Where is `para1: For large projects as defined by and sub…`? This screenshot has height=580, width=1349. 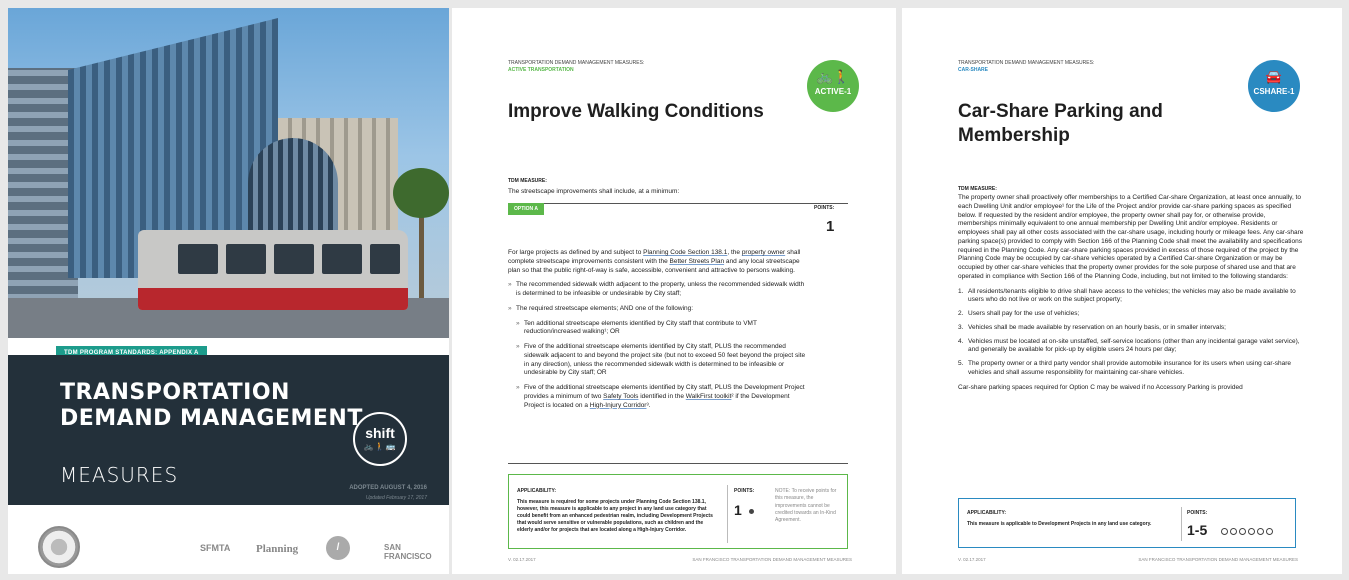
para1: For large projects as defined by and sub… is located at coordinates (654, 261).